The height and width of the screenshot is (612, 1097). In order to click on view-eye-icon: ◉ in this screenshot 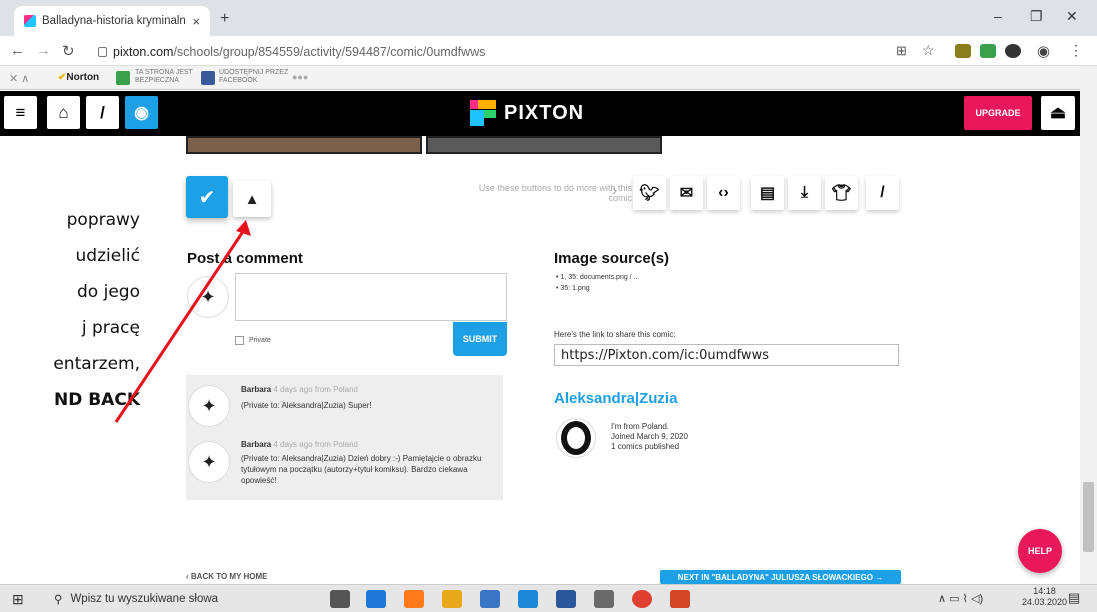, I will do `click(141, 112)`.